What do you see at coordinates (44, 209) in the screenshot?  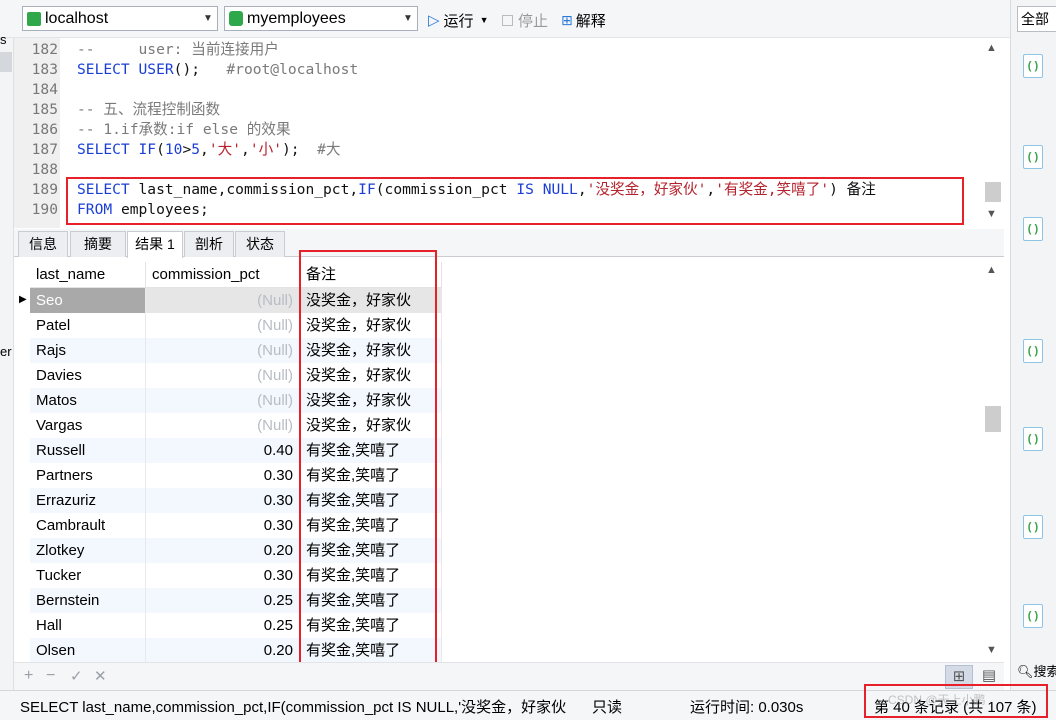 I see `line-number: 190` at bounding box center [44, 209].